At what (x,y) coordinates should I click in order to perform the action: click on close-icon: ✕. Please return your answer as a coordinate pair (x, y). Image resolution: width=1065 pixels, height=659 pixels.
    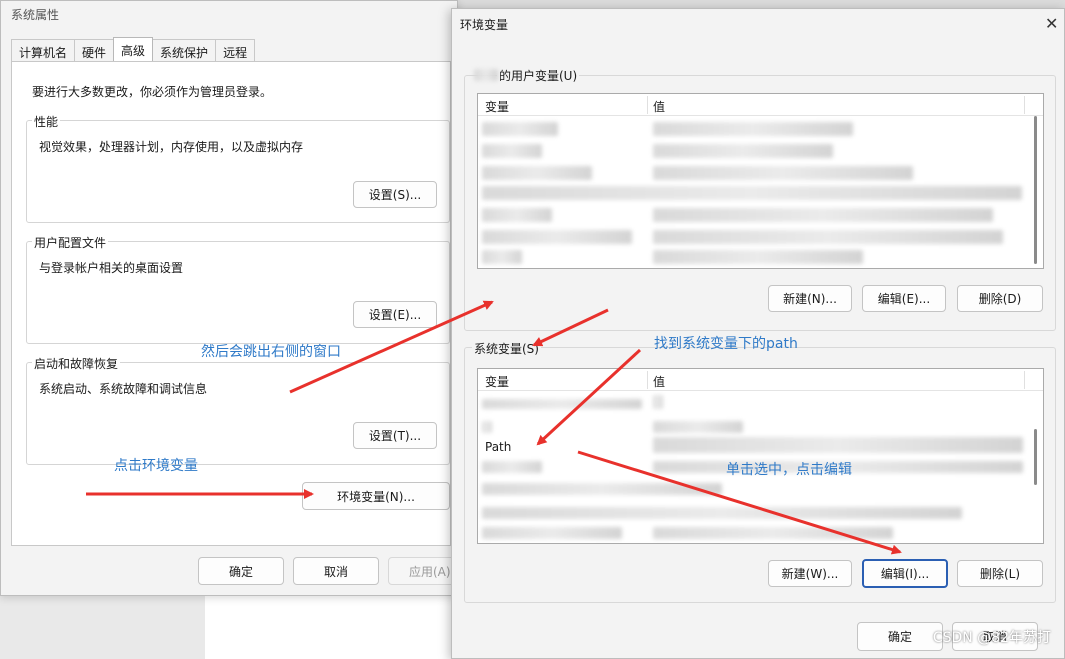
    Looking at the image, I should click on (1051, 24).